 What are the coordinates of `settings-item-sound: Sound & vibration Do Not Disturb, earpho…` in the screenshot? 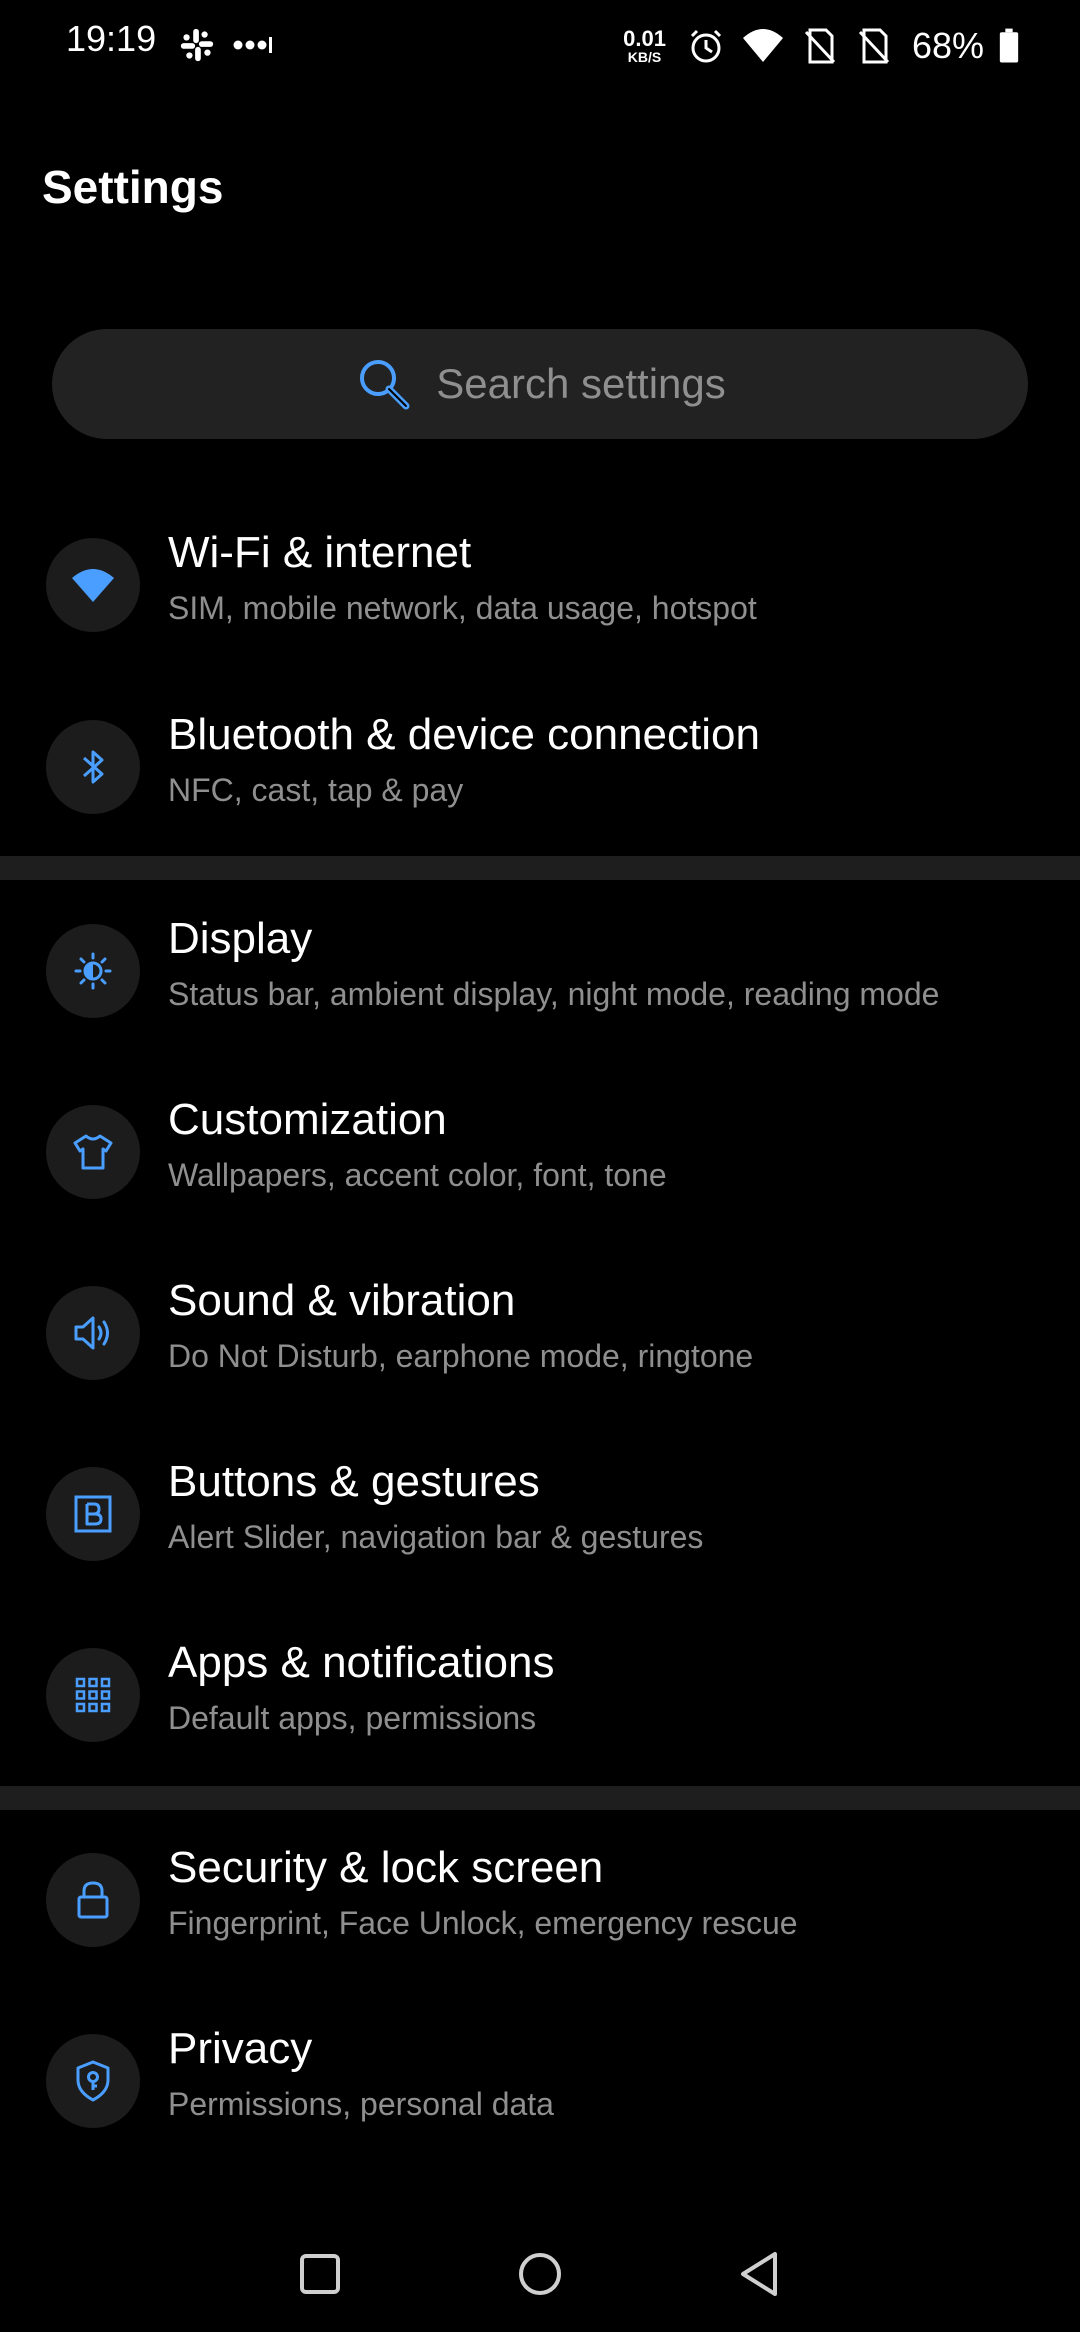 It's located at (540, 1333).